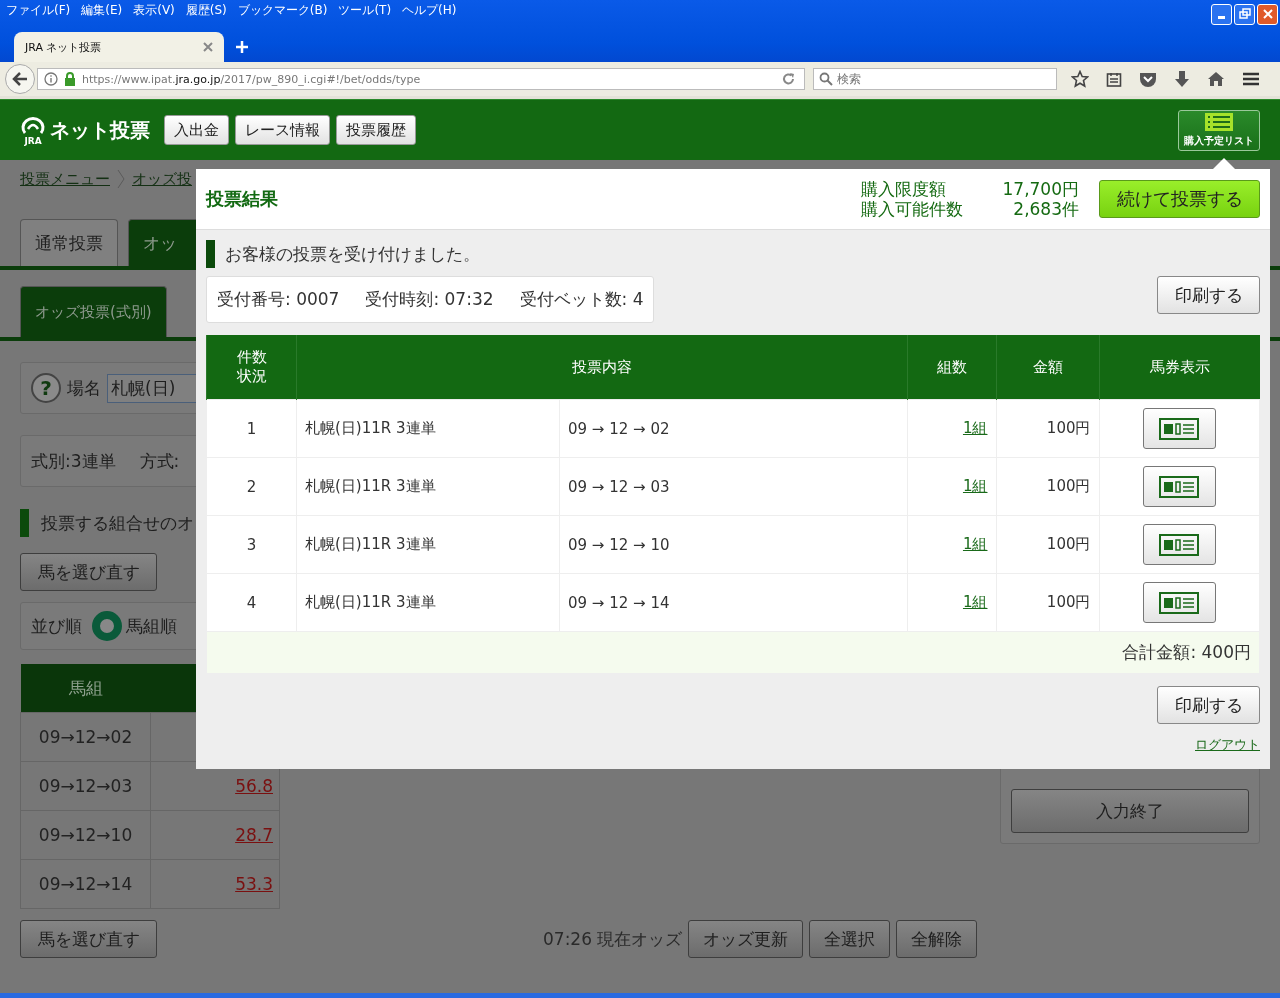 The height and width of the screenshot is (998, 1280). What do you see at coordinates (601, 367) in the screenshot?
I see `column-header: 投票内容` at bounding box center [601, 367].